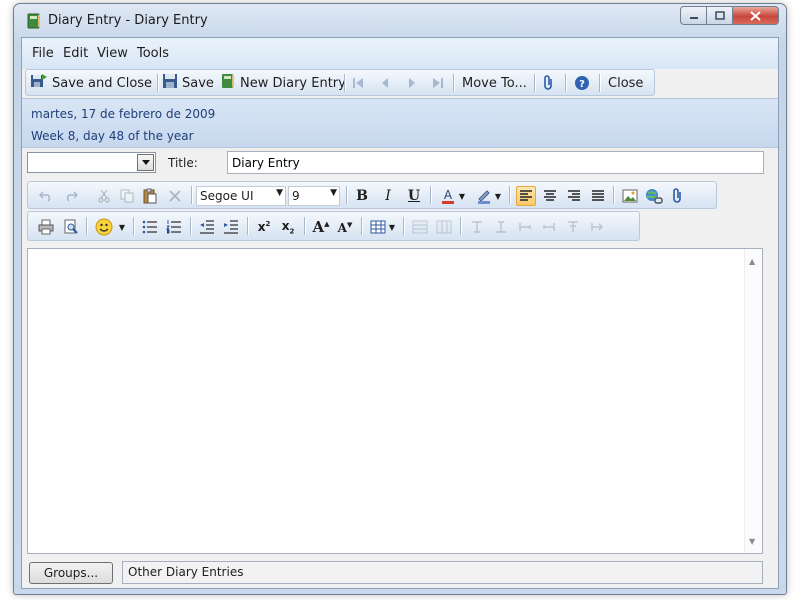 Image resolution: width=800 pixels, height=600 pixels. What do you see at coordinates (630, 196) in the screenshot?
I see `insert-image-button` at bounding box center [630, 196].